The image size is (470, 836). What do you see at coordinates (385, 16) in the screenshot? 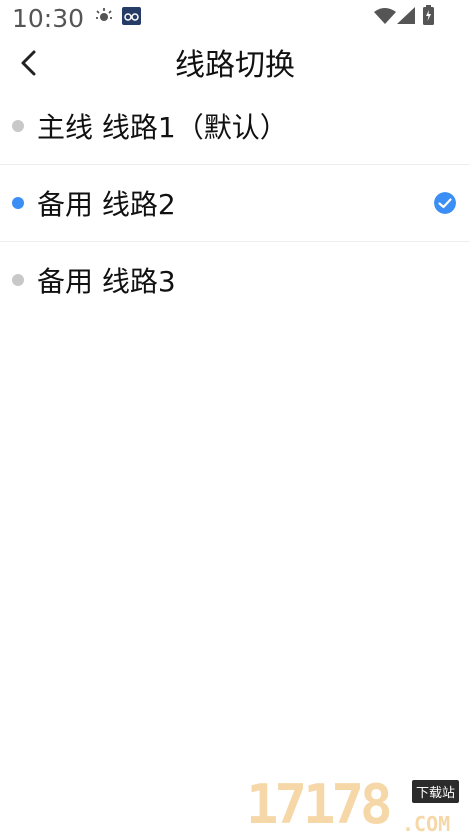
I see `wifi-icon` at bounding box center [385, 16].